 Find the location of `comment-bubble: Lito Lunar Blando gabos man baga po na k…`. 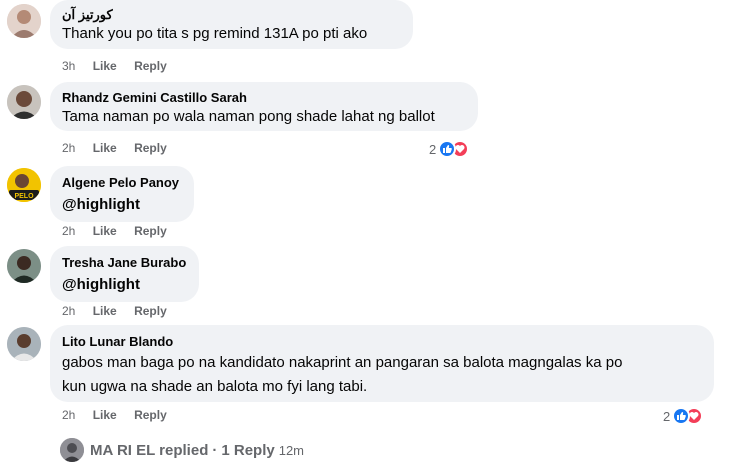

comment-bubble: Lito Lunar Blando gabos man baga po na k… is located at coordinates (382, 363).